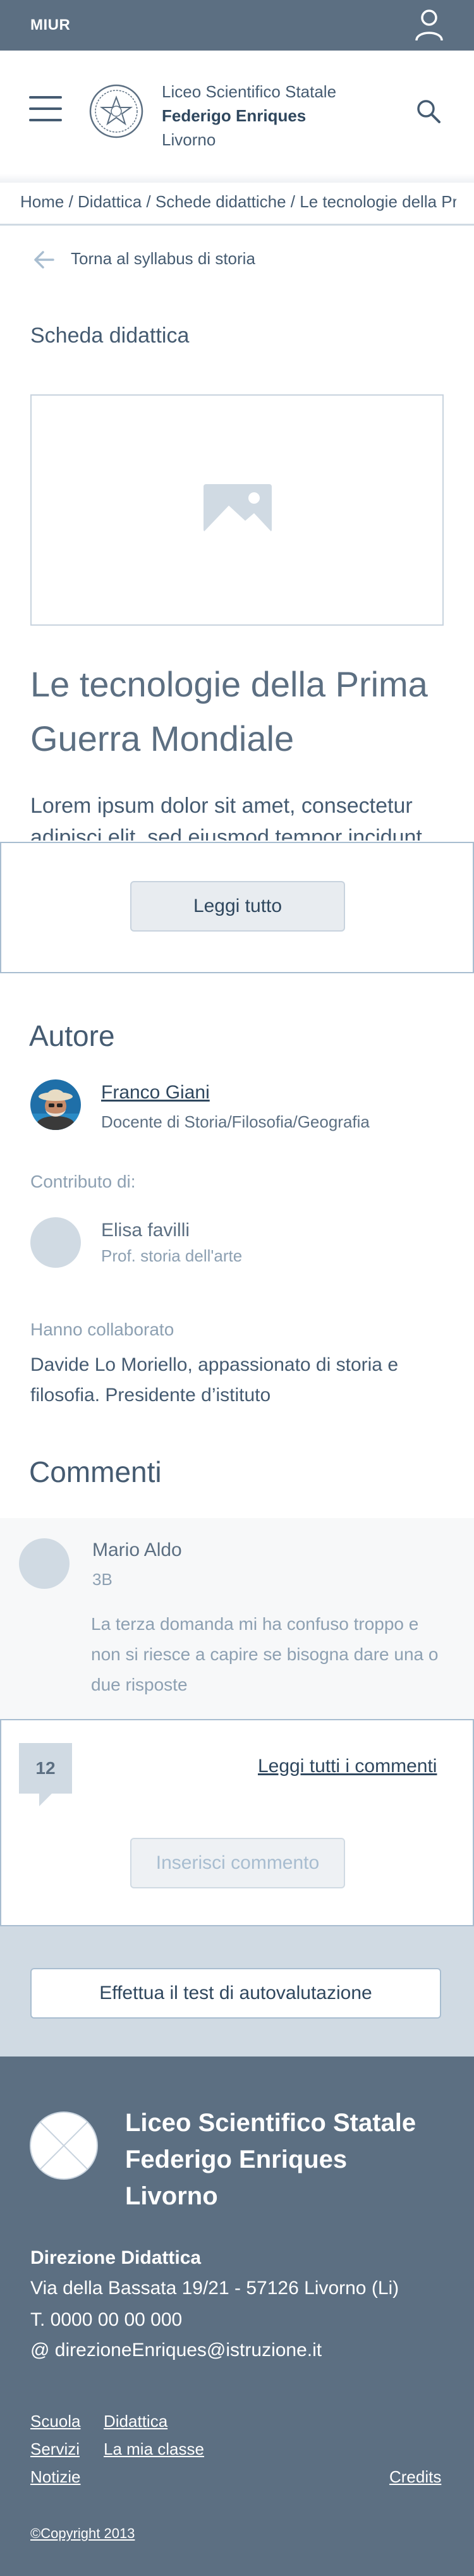 This screenshot has height=2576, width=474. What do you see at coordinates (55, 1242) in the screenshot?
I see `contributor-avatar` at bounding box center [55, 1242].